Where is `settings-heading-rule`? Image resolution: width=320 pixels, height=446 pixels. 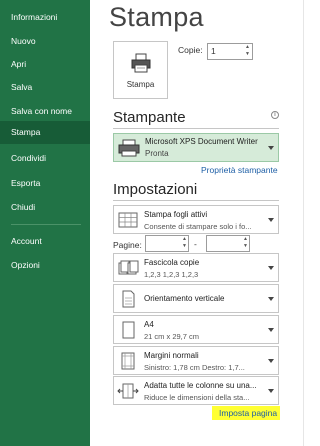
settings-heading-rule is located at coordinates (196, 200).